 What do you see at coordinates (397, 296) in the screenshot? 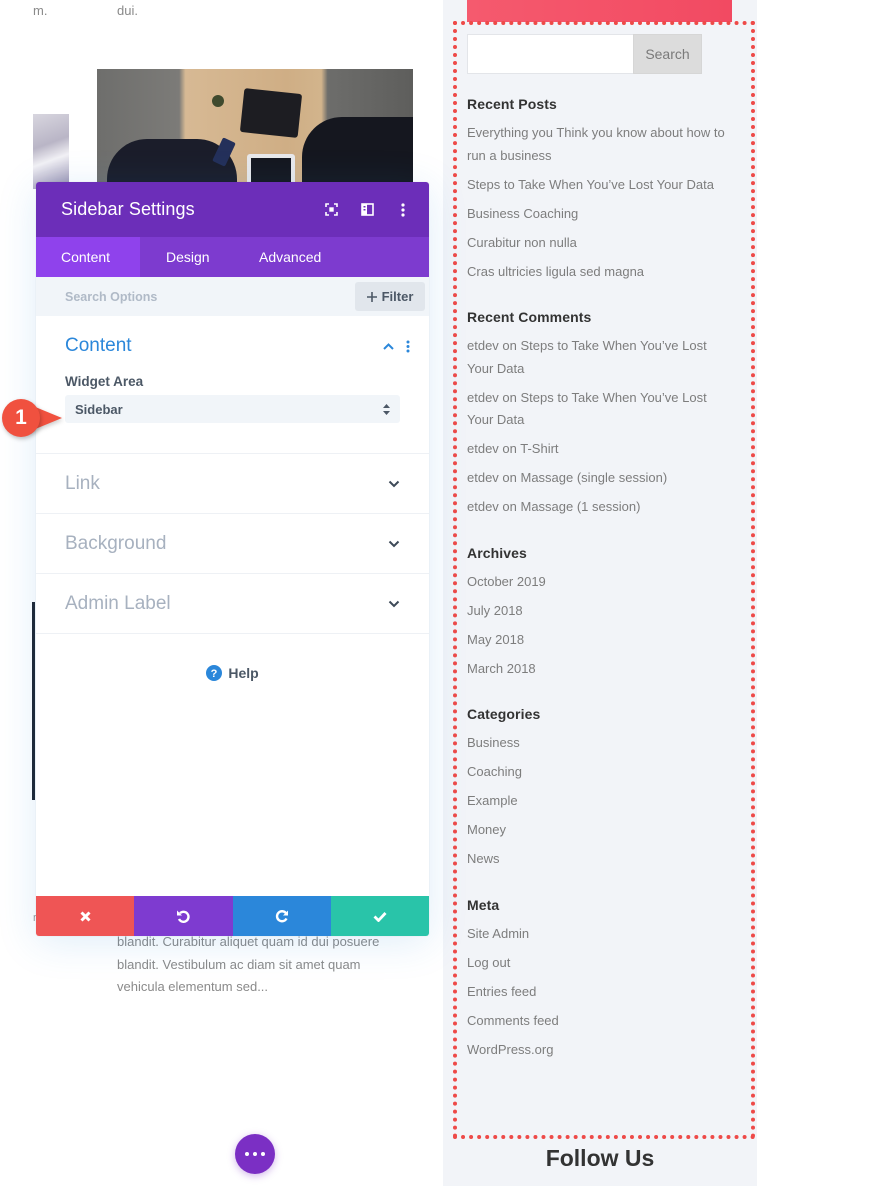
I see `filter-label: Filter` at bounding box center [397, 296].